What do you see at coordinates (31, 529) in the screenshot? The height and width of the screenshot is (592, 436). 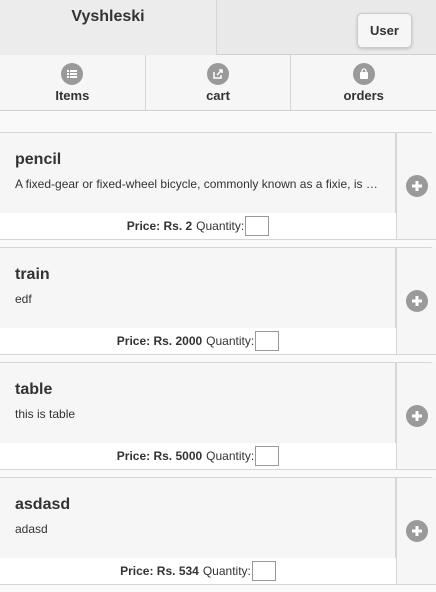 I see `product-description: adasd` at bounding box center [31, 529].